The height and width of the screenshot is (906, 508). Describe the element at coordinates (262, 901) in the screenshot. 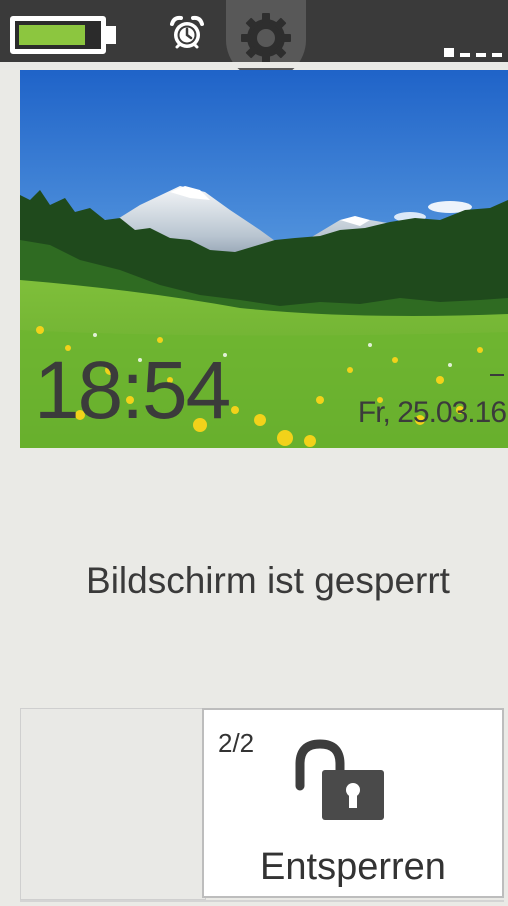

I see `bottom-divider` at that location.